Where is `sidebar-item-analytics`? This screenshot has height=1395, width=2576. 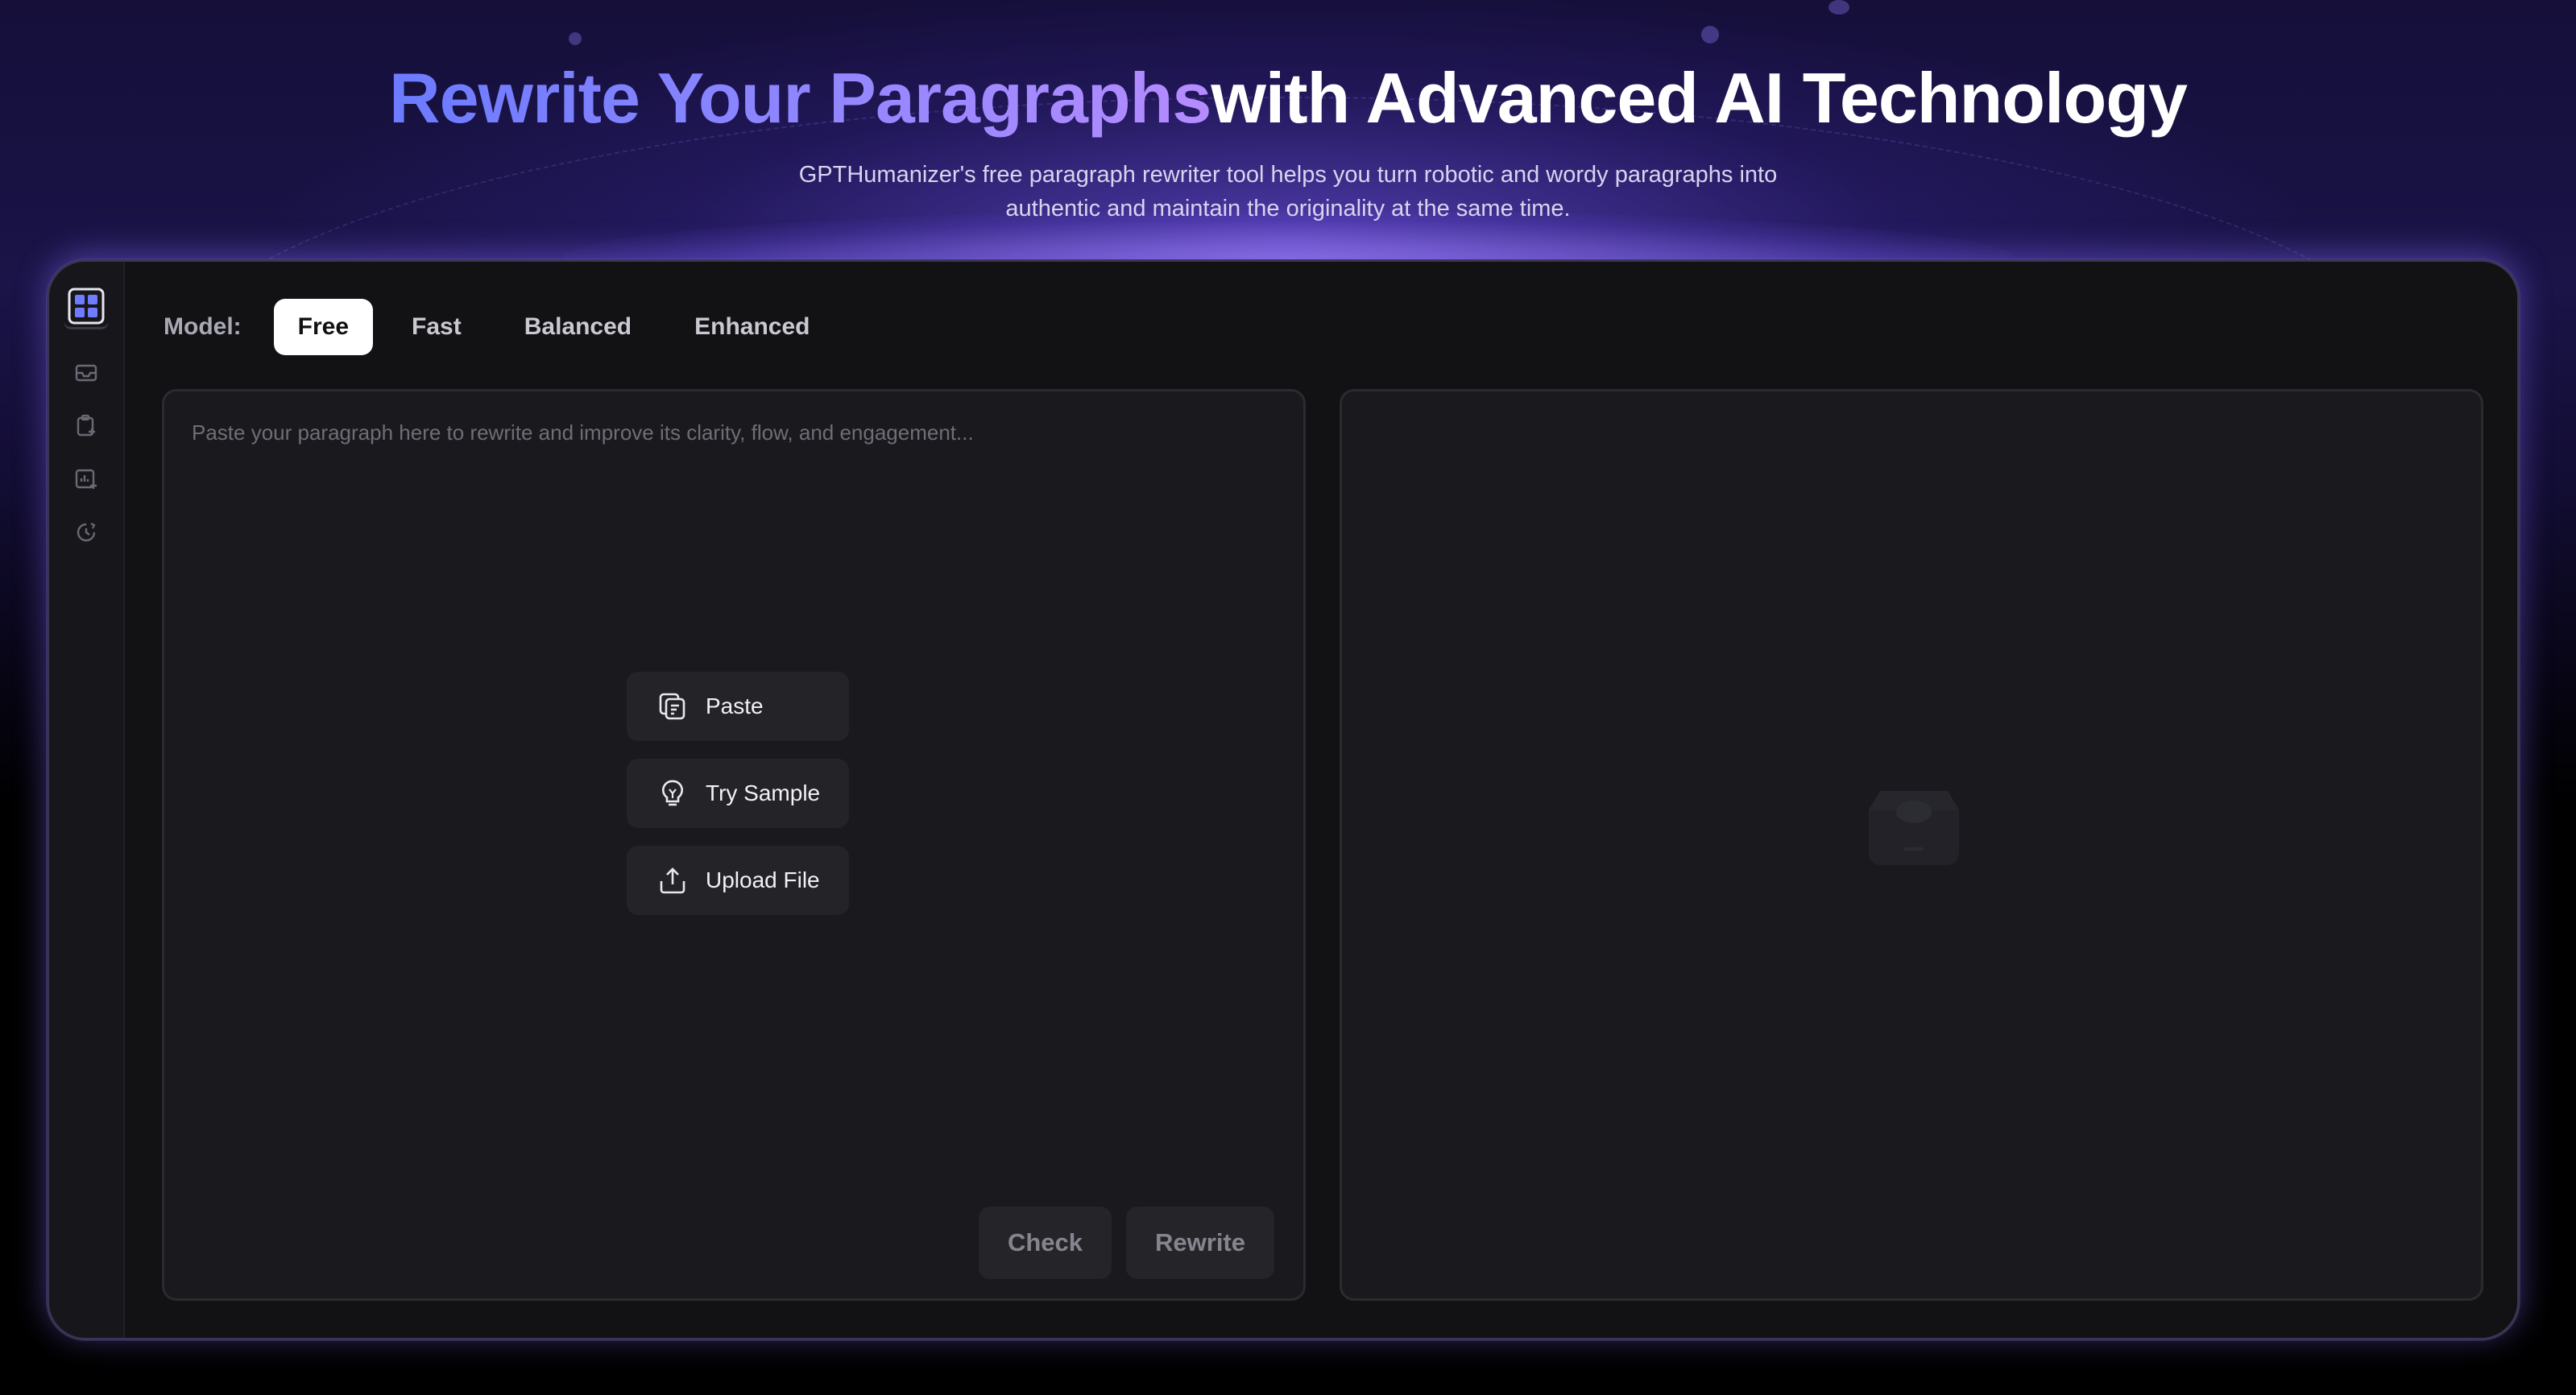 sidebar-item-analytics is located at coordinates (86, 480).